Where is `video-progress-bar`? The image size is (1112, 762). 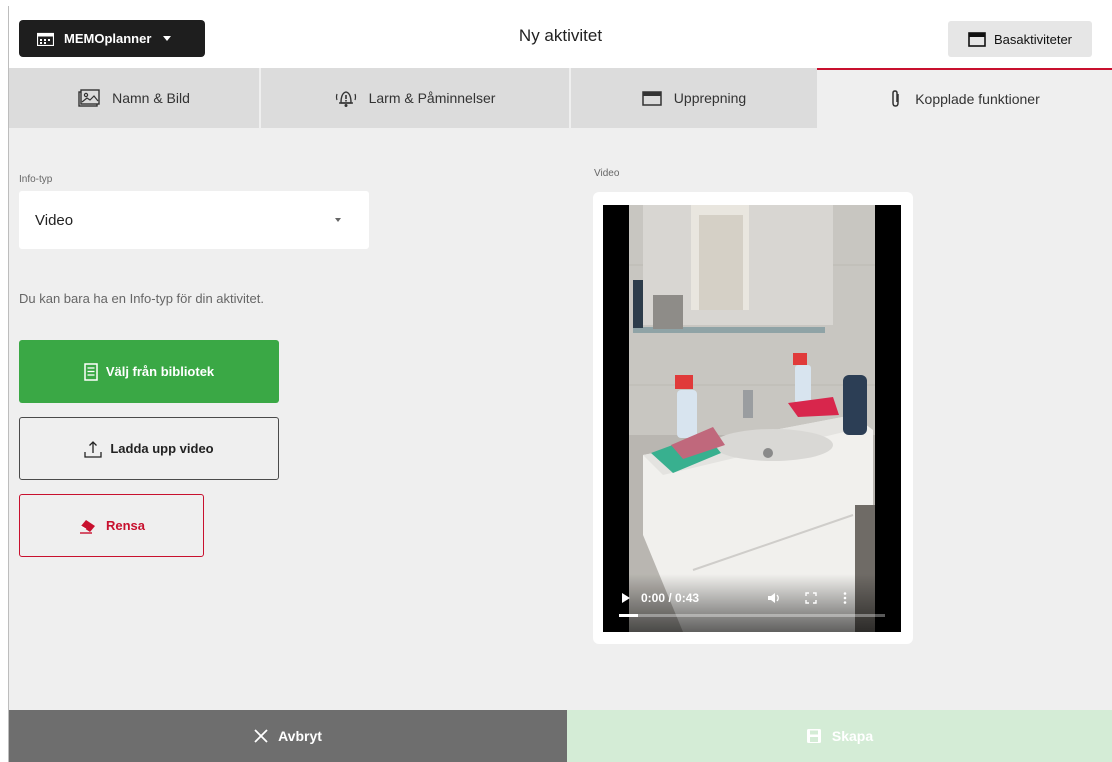
video-progress-bar is located at coordinates (752, 615).